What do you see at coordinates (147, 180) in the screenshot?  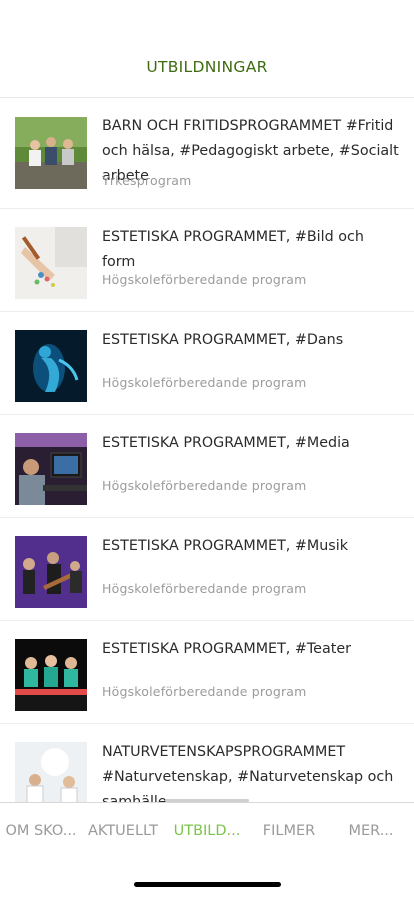 I see `program-type: Yrkesprogram` at bounding box center [147, 180].